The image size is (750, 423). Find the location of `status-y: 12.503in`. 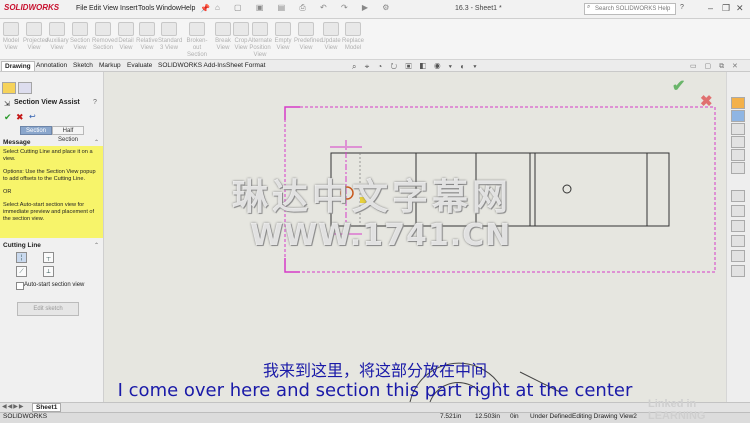

status-y: 12.503in is located at coordinates (487, 416).